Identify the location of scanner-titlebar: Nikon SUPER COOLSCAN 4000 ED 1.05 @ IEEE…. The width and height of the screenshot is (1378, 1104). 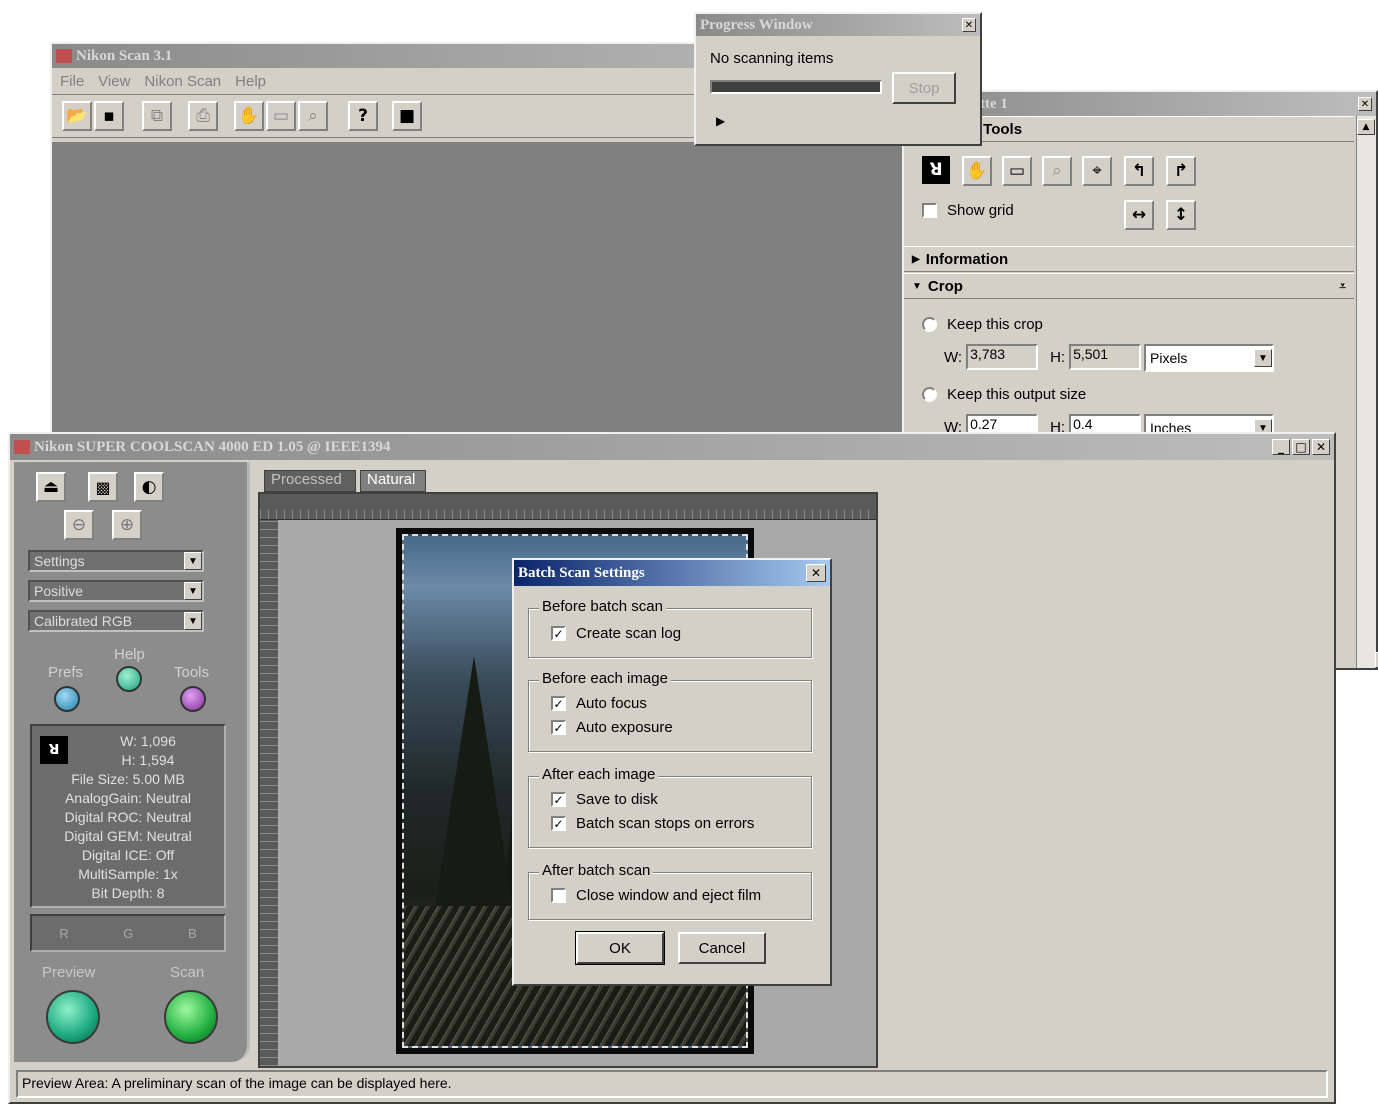
(672, 447).